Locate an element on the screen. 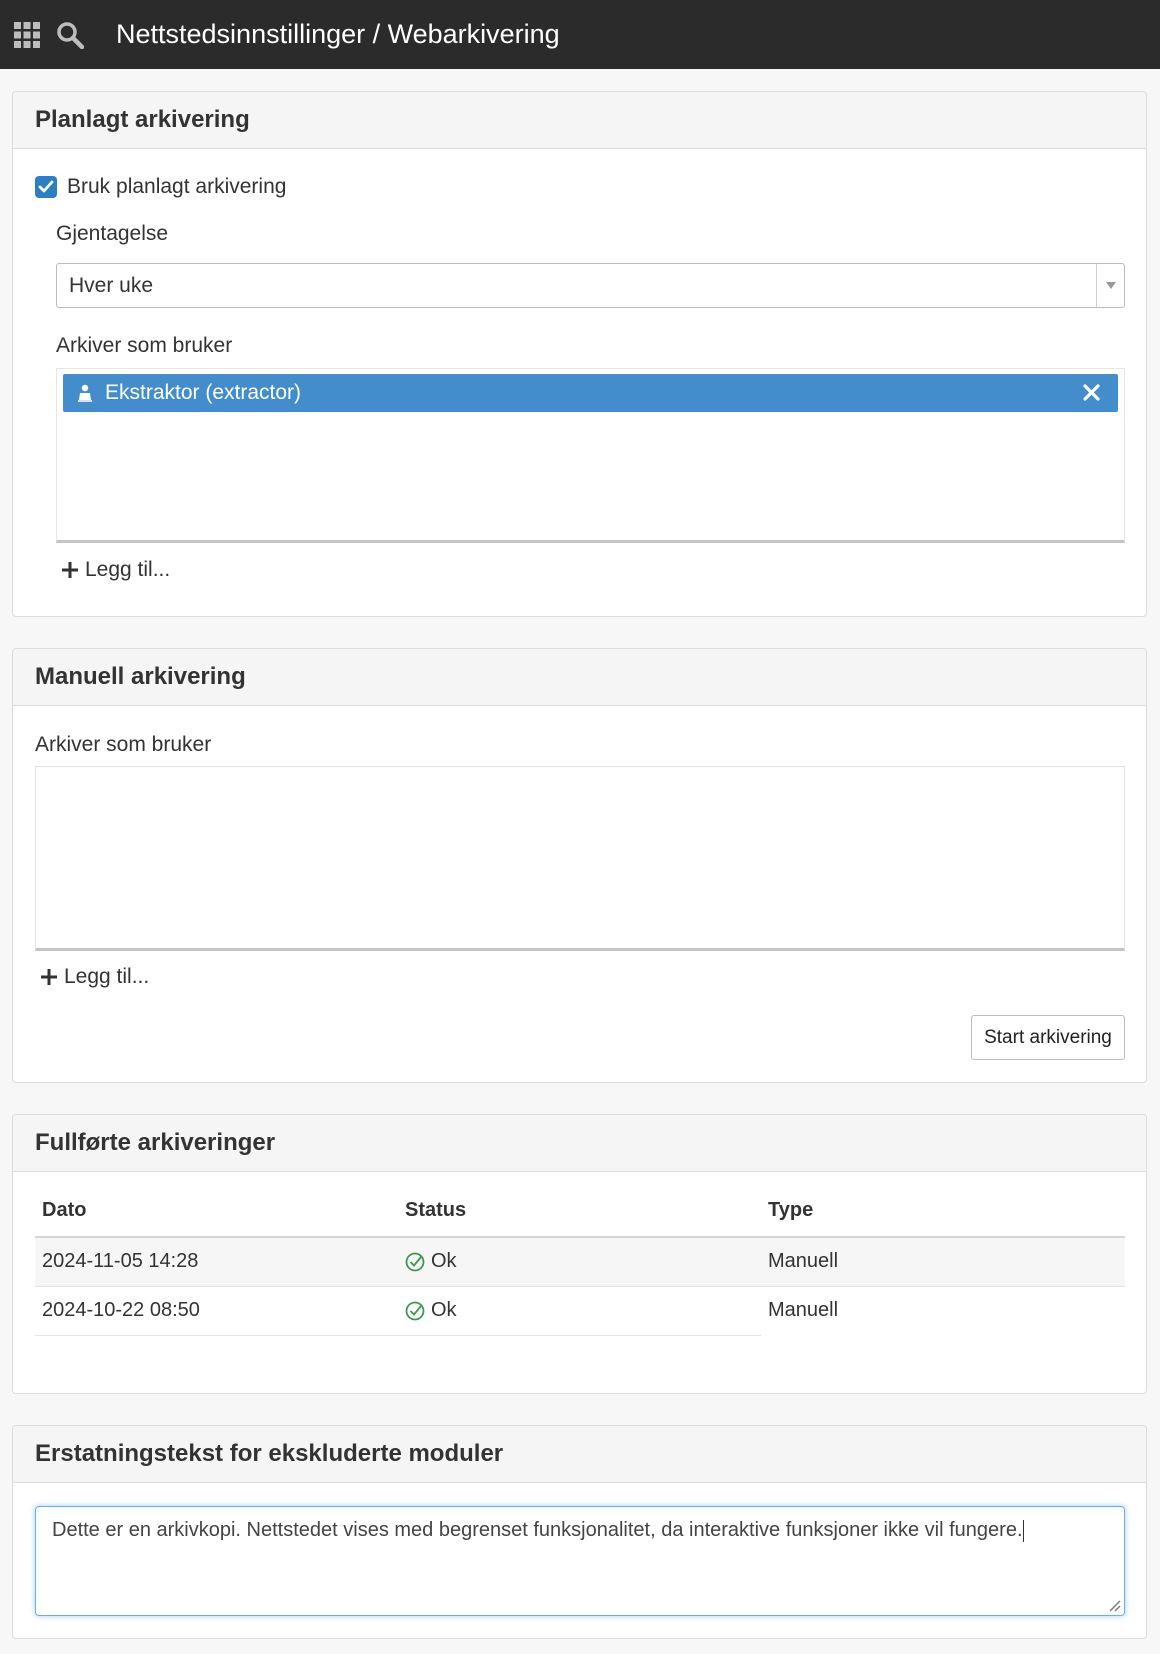  use-scheduled-checkbox is located at coordinates (46, 187).